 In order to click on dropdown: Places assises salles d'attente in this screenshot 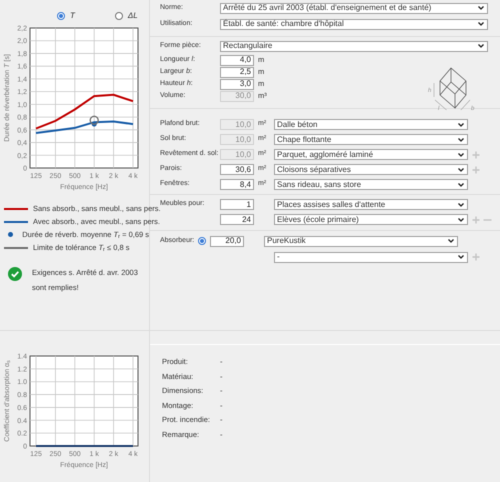, I will do `click(371, 204)`.